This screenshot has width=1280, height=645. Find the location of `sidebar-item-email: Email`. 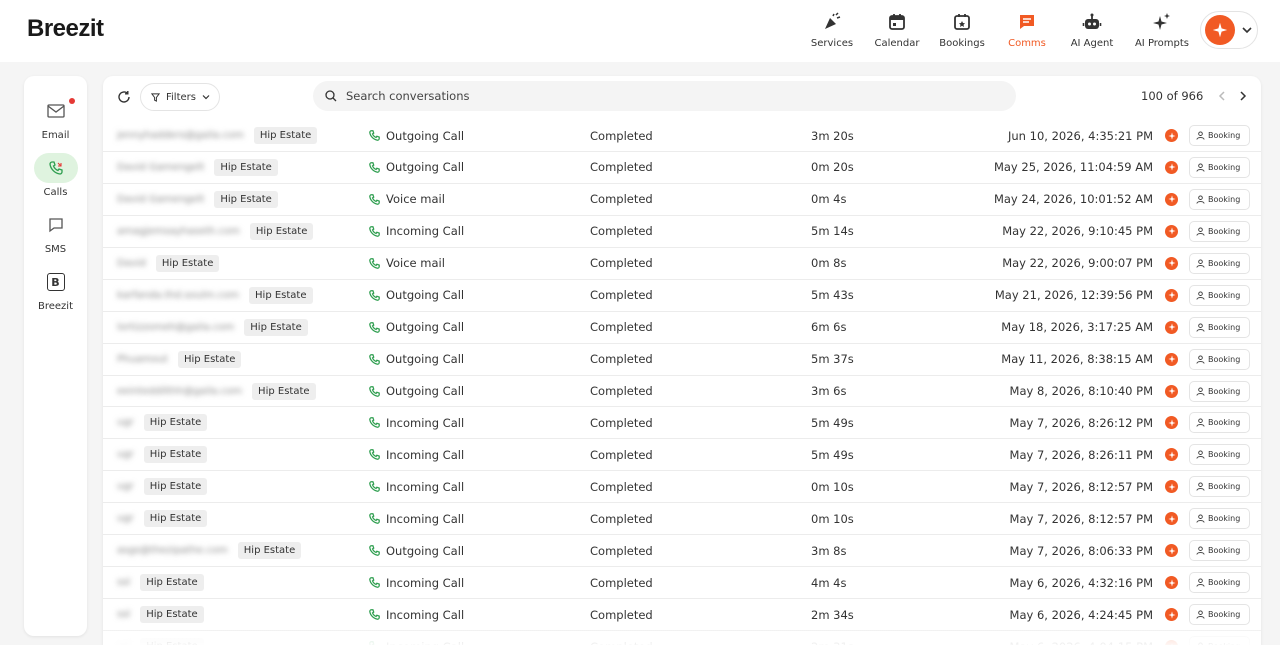

sidebar-item-email: Email is located at coordinates (55, 118).